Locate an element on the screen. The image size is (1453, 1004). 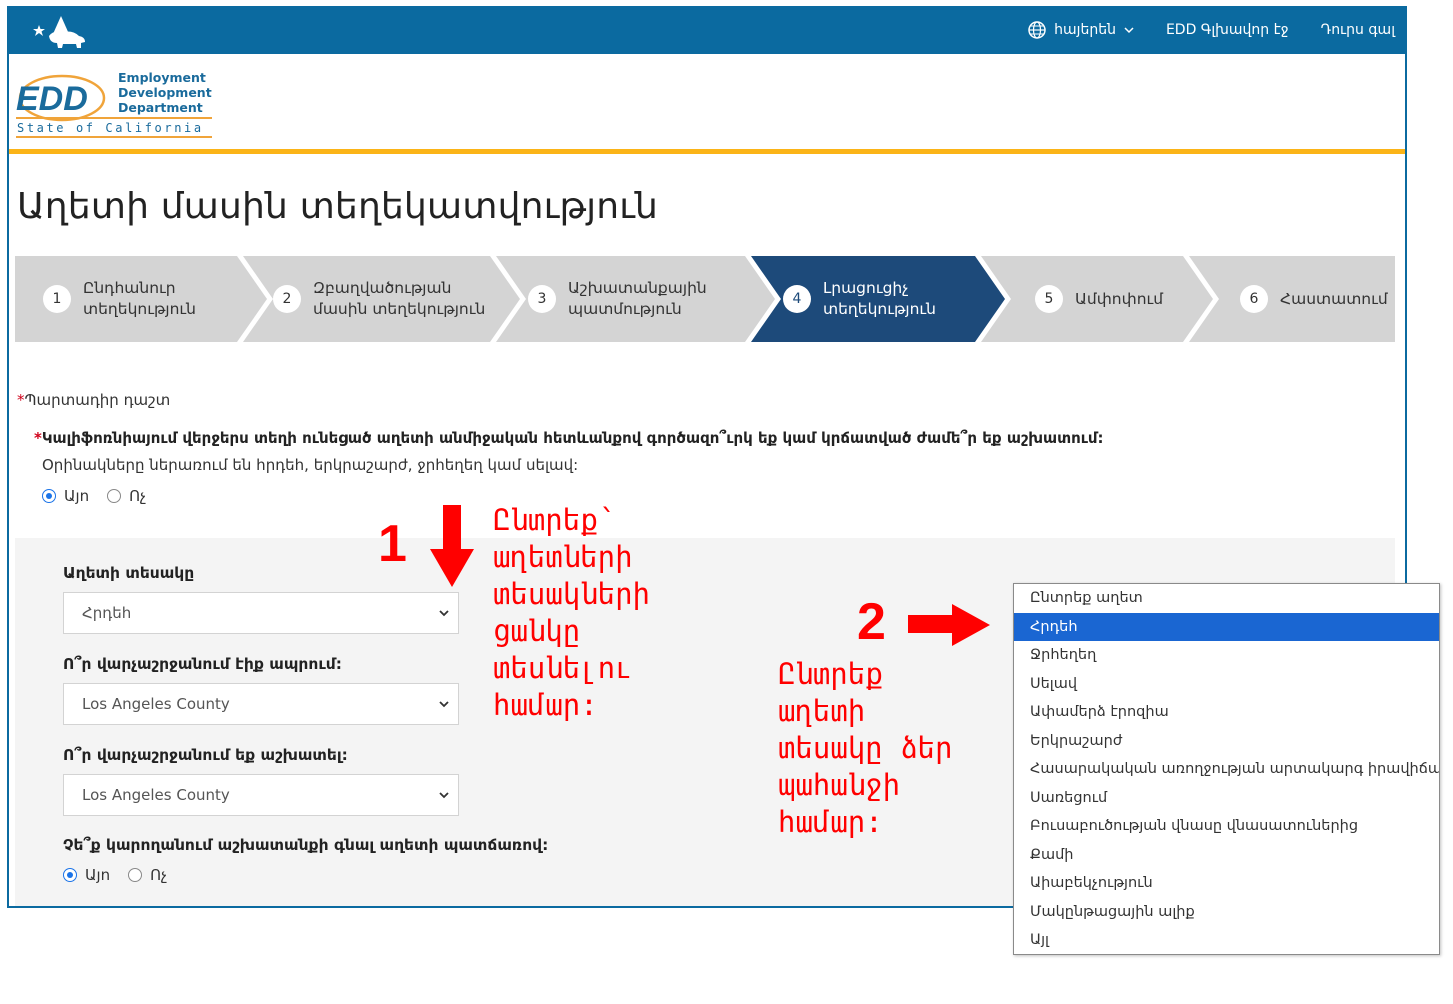
dropdown-option: Այլ is located at coordinates (1226, 940).